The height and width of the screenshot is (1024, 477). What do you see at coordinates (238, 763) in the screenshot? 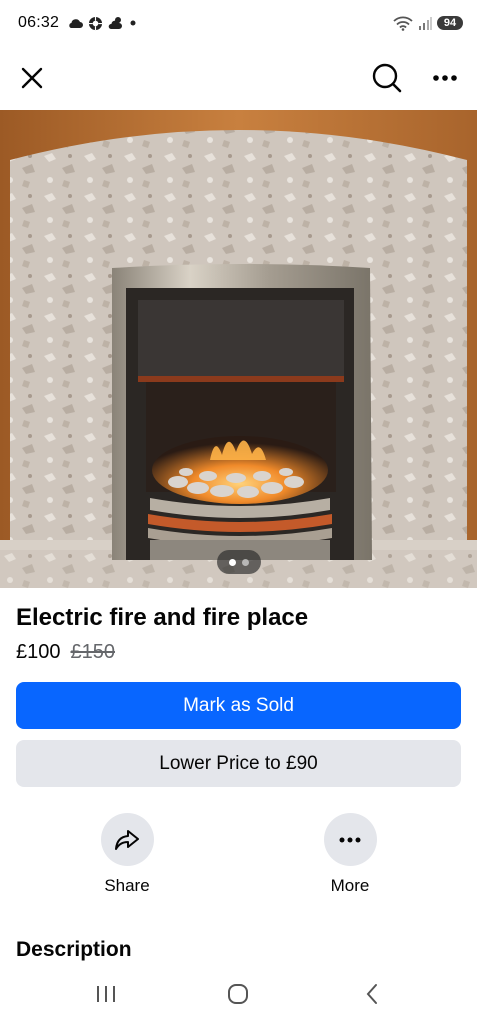
I see `lower-price-button: Lower Price to £90` at bounding box center [238, 763].